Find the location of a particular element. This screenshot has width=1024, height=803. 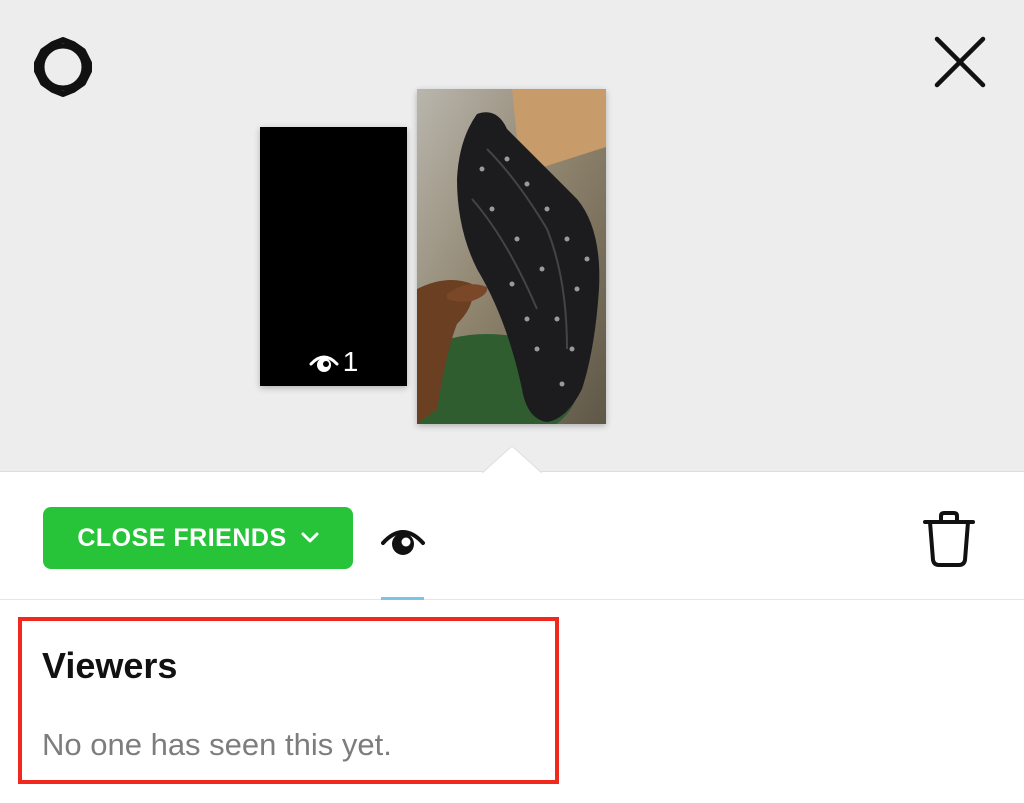

viewers-empty-message: No one has seen this yet. is located at coordinates (217, 744).